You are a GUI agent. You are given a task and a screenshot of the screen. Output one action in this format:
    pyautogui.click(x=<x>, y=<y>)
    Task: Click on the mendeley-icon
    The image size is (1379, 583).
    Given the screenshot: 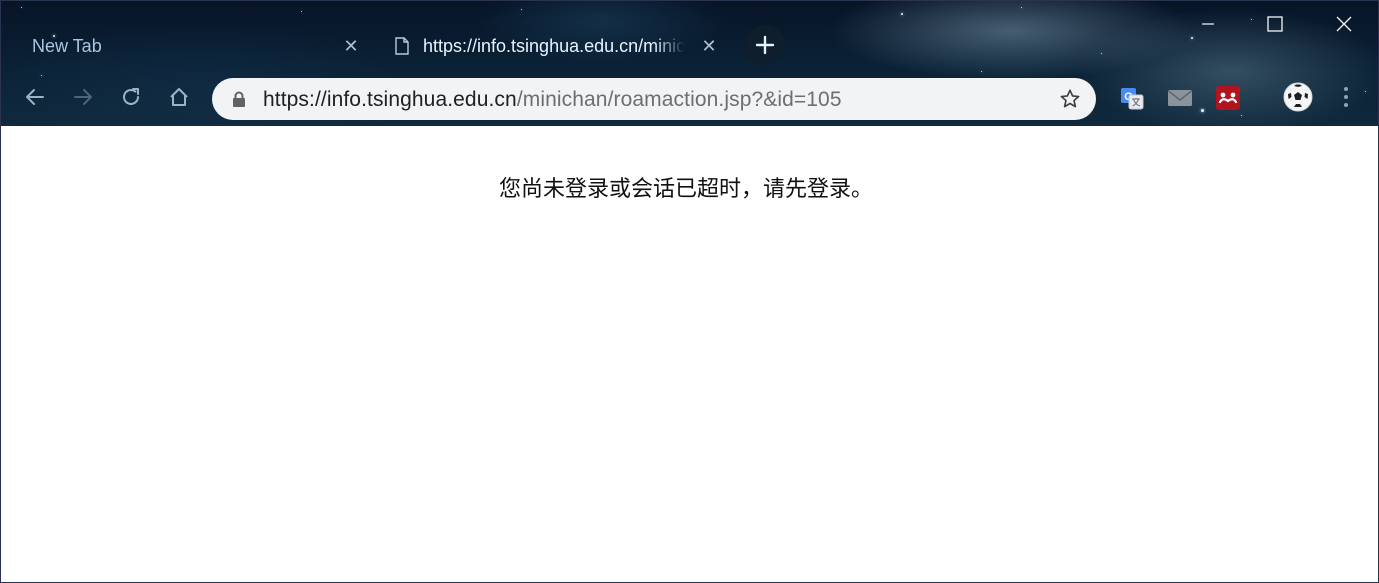 What is the action you would take?
    pyautogui.click(x=1228, y=98)
    